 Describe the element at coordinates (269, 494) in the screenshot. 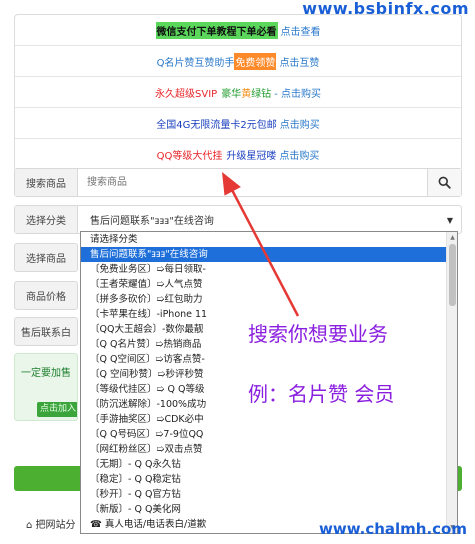

I see `dropdown-option: 〔秒开〕- Q Q官方钻` at that location.